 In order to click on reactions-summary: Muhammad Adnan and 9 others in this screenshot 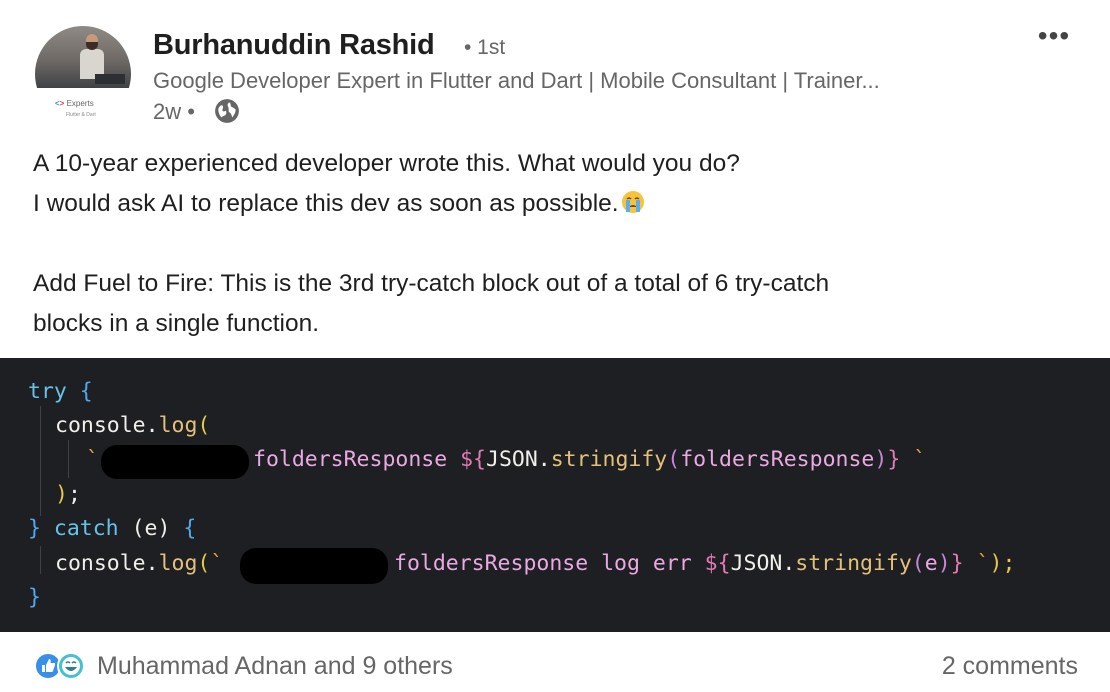, I will do `click(275, 666)`.